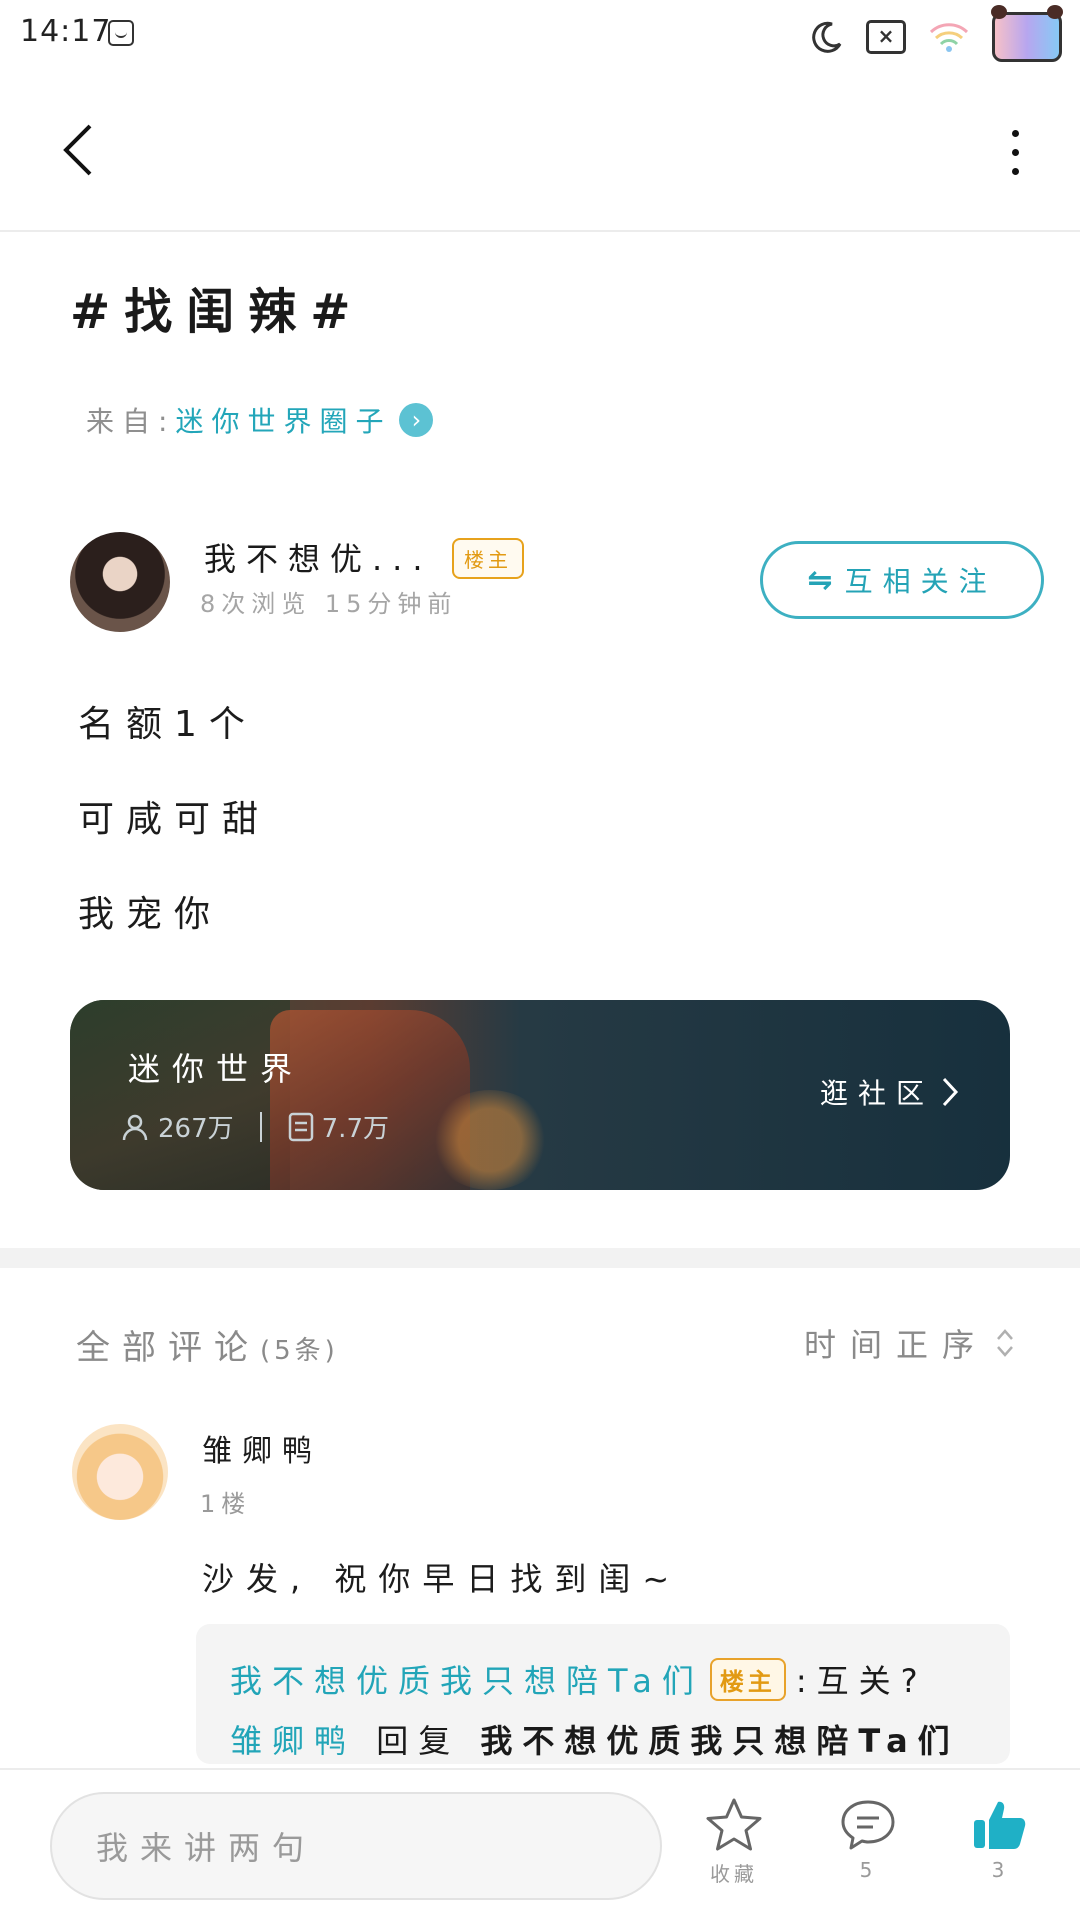 Image resolution: width=1080 pixels, height=1922 pixels. I want to click on comment-input-placeholder: 我来讲两句, so click(206, 1848).